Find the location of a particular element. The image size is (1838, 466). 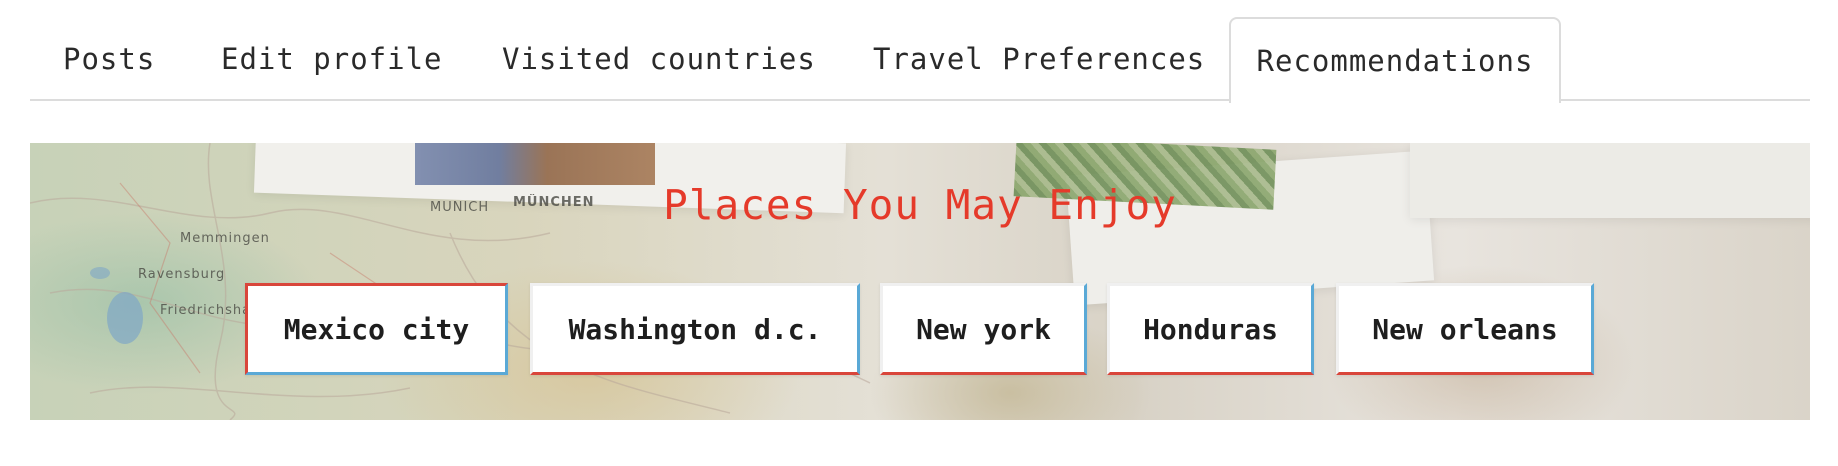

recommendation-card-honduras: Honduras is located at coordinates (1210, 329).